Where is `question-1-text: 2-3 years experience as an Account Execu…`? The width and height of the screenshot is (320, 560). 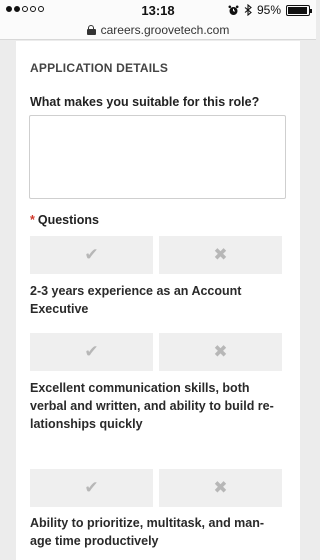
question-1-text: 2-3 years experience as an Account Execu… is located at coordinates (136, 300).